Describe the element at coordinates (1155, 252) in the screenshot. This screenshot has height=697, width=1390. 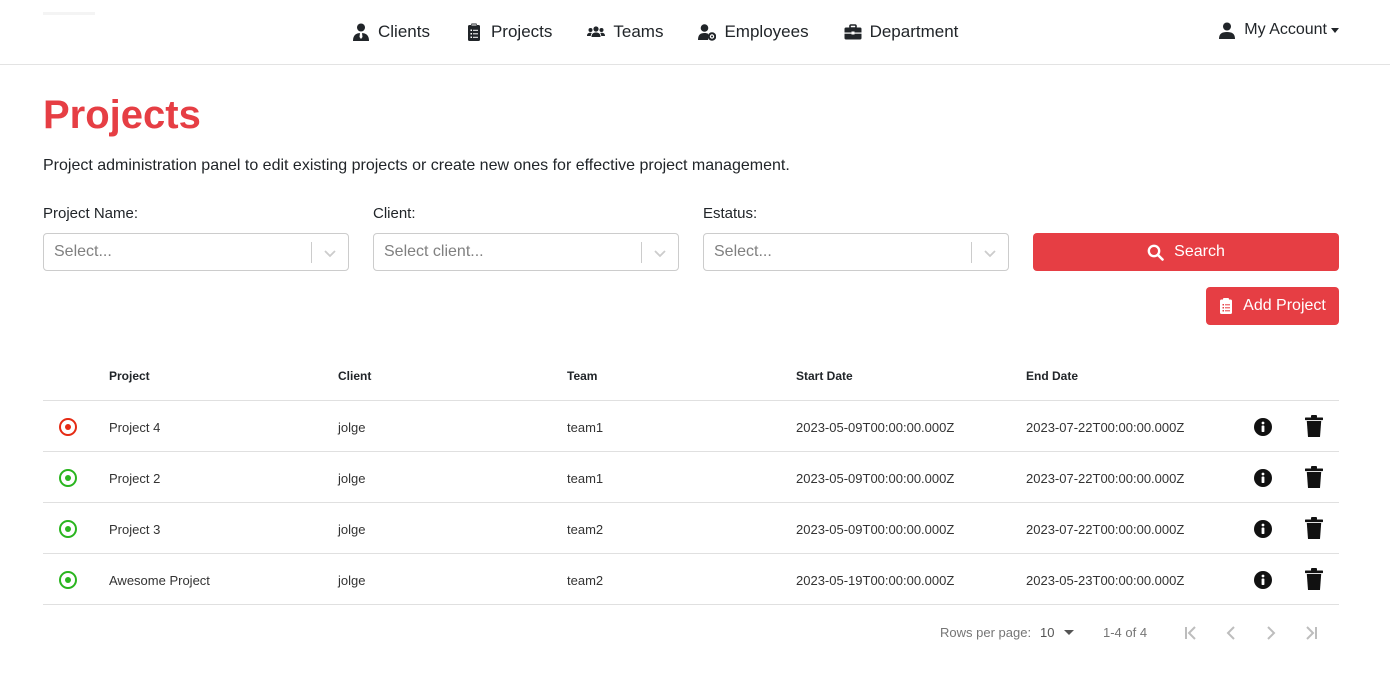
I see `search-icon` at that location.